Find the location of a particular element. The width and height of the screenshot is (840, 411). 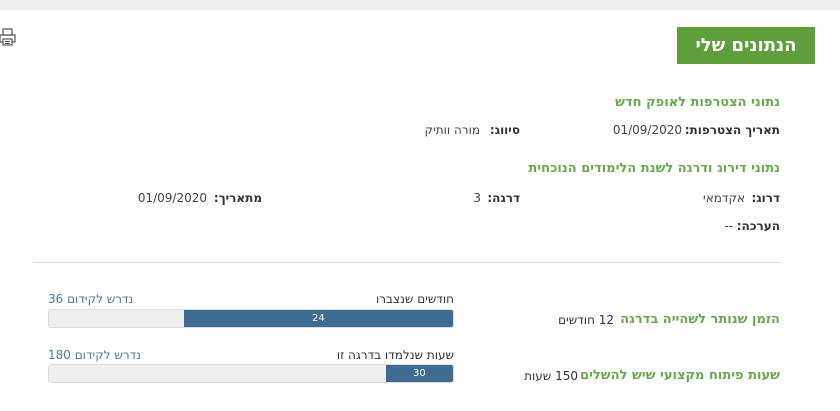

time-in-grade-title: הזמן שנותר לשהייה בדרגה is located at coordinates (700, 319).